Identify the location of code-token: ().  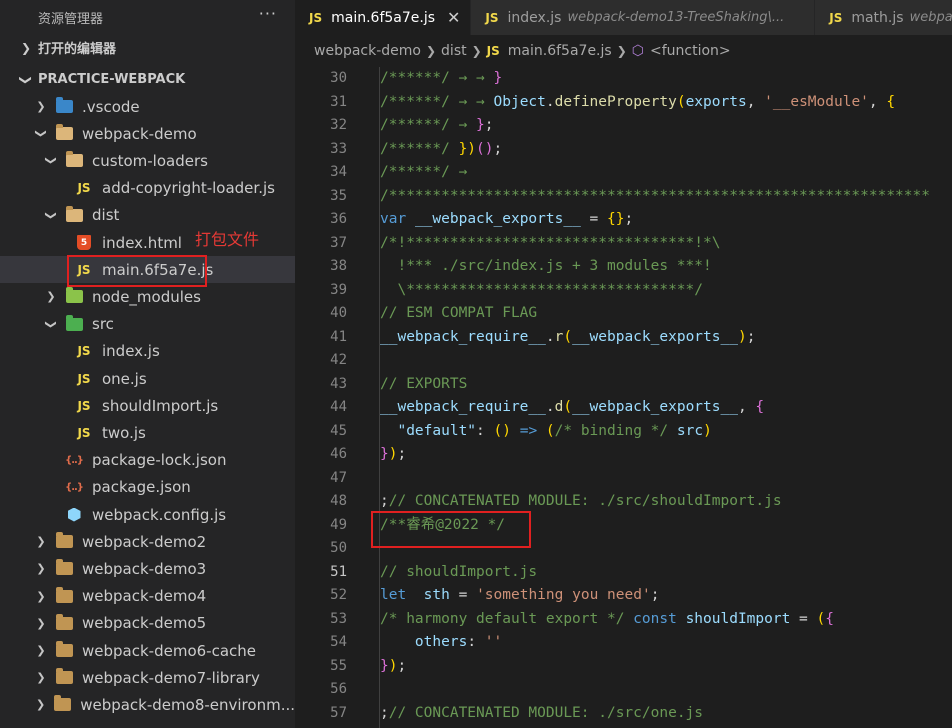
(485, 148).